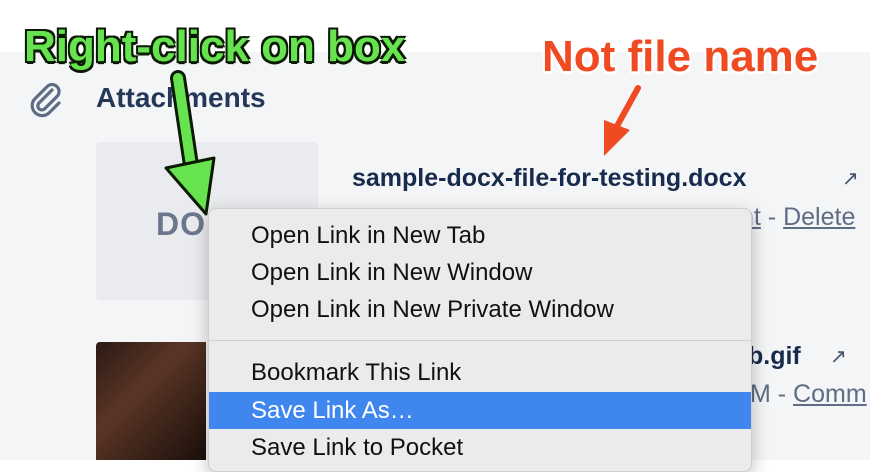 The image size is (870, 472). Describe the element at coordinates (190, 143) in the screenshot. I see `green-arrow` at that location.